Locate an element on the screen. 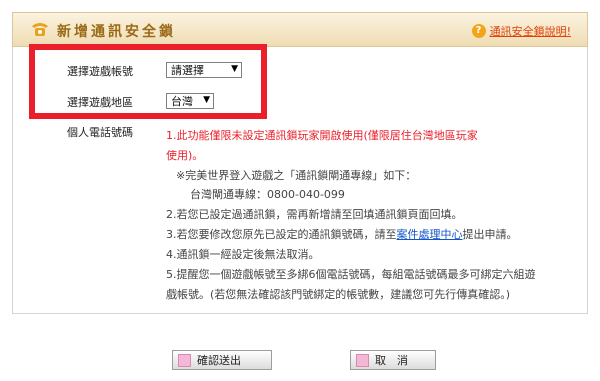 The image size is (600, 381). region-select: 台灣 ▼ is located at coordinates (190, 101).